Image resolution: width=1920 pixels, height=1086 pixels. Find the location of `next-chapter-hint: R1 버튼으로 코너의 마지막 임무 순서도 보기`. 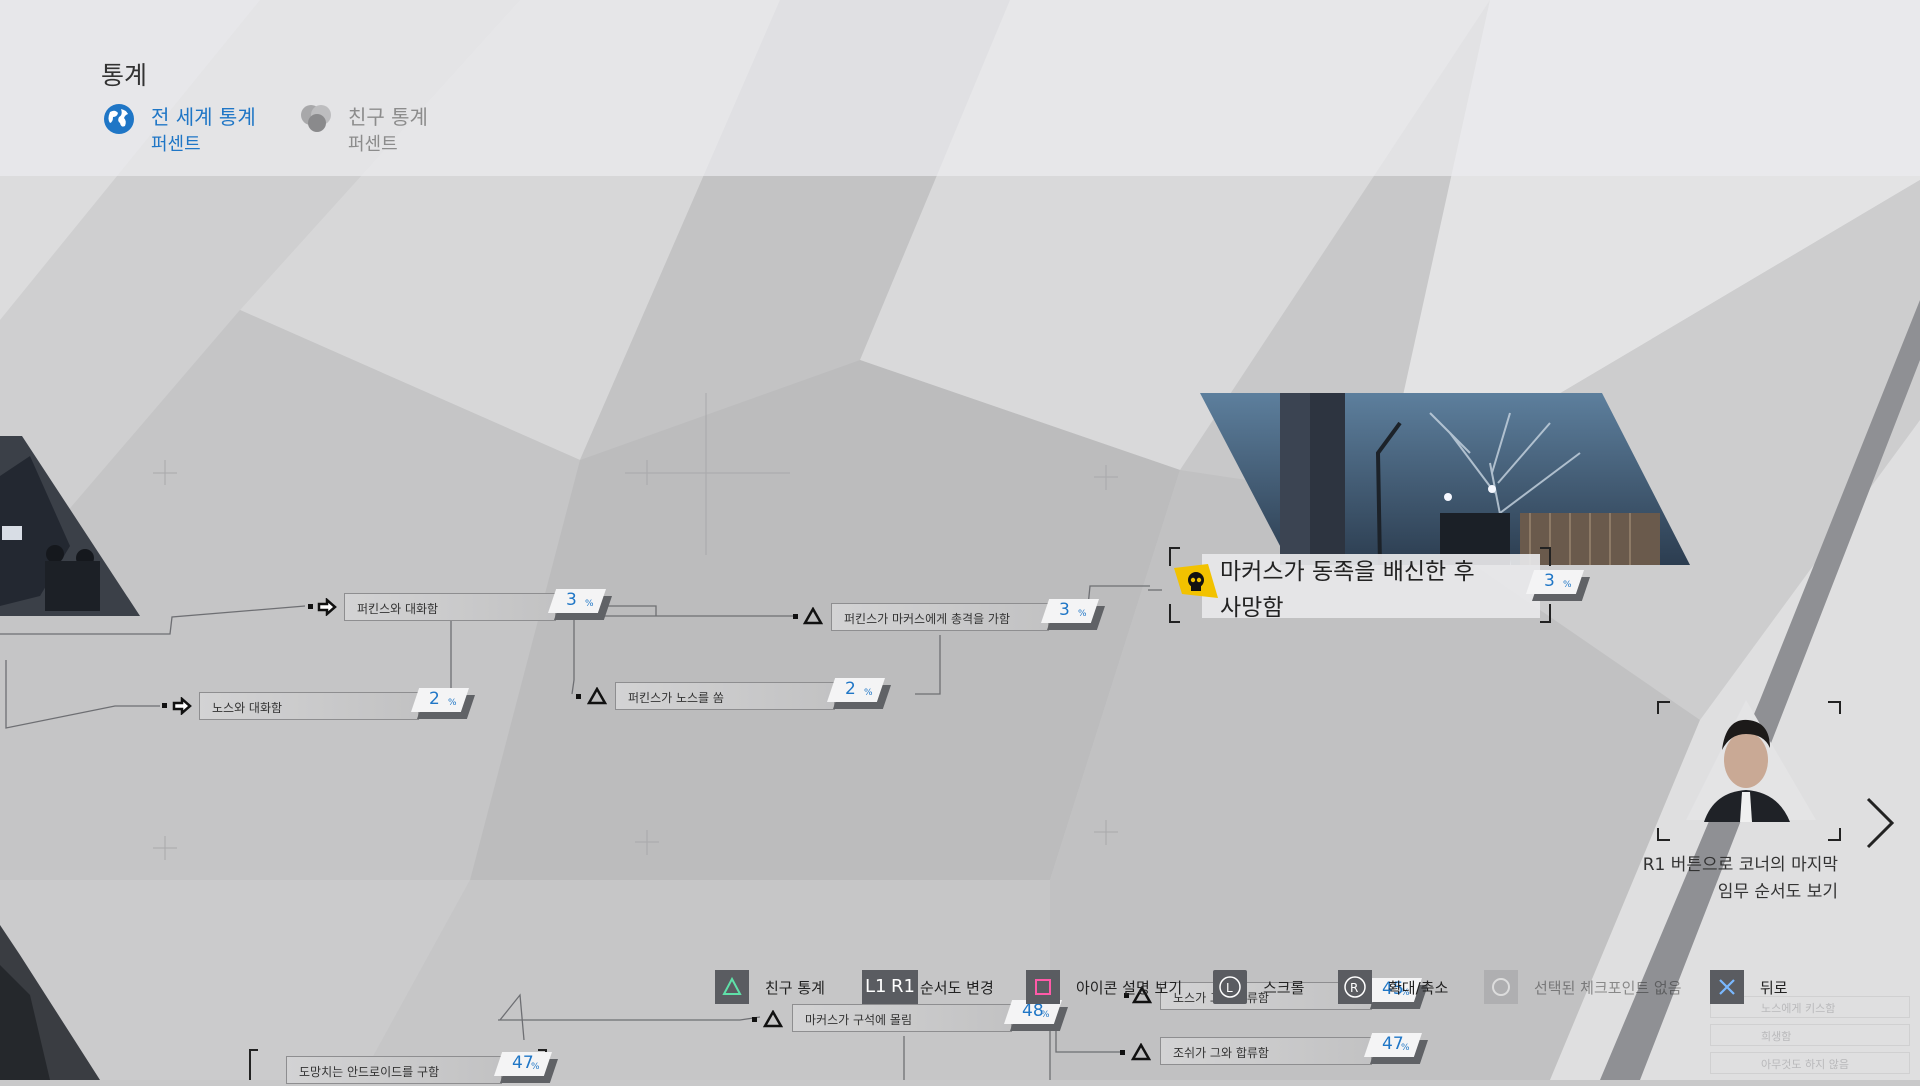

next-chapter-hint: R1 버튼으로 코너의 마지막 임무 순서도 보기 is located at coordinates (1740, 878).